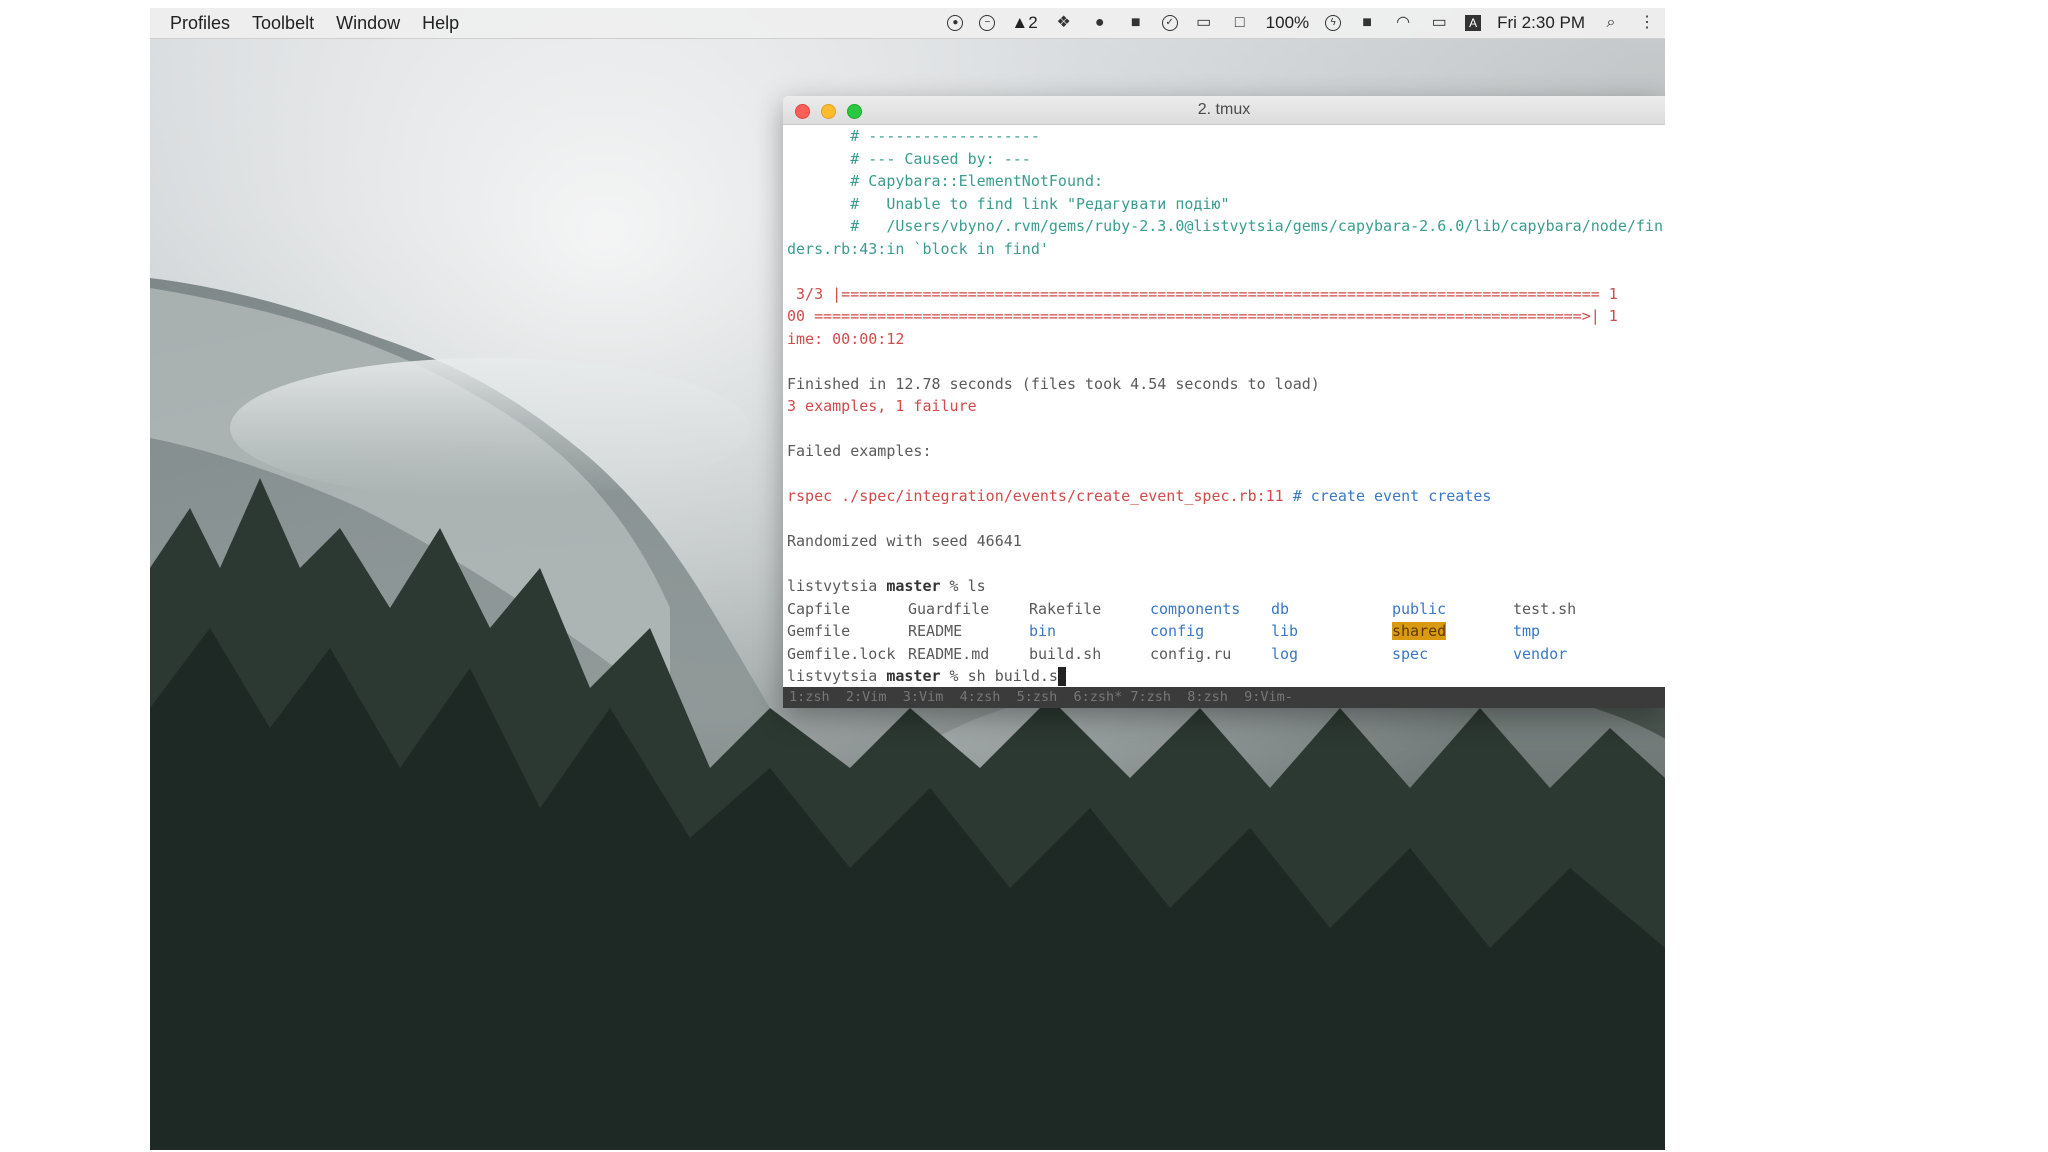 The height and width of the screenshot is (1152, 2048). Describe the element at coordinates (1136, 23) in the screenshot. I see `evernote-icon: ■` at that location.